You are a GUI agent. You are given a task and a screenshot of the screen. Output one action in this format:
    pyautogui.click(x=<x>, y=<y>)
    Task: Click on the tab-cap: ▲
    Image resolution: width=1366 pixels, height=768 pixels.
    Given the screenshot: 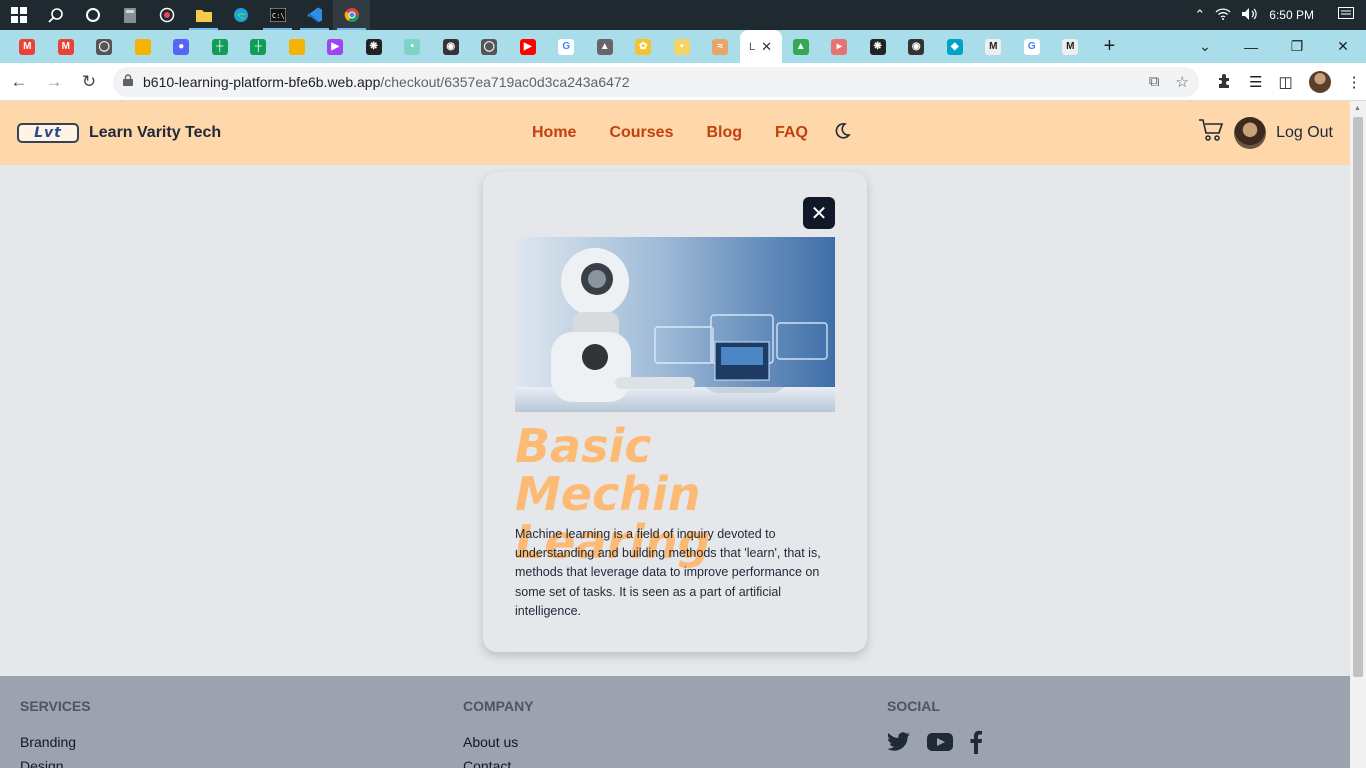 What is the action you would take?
    pyautogui.click(x=605, y=46)
    